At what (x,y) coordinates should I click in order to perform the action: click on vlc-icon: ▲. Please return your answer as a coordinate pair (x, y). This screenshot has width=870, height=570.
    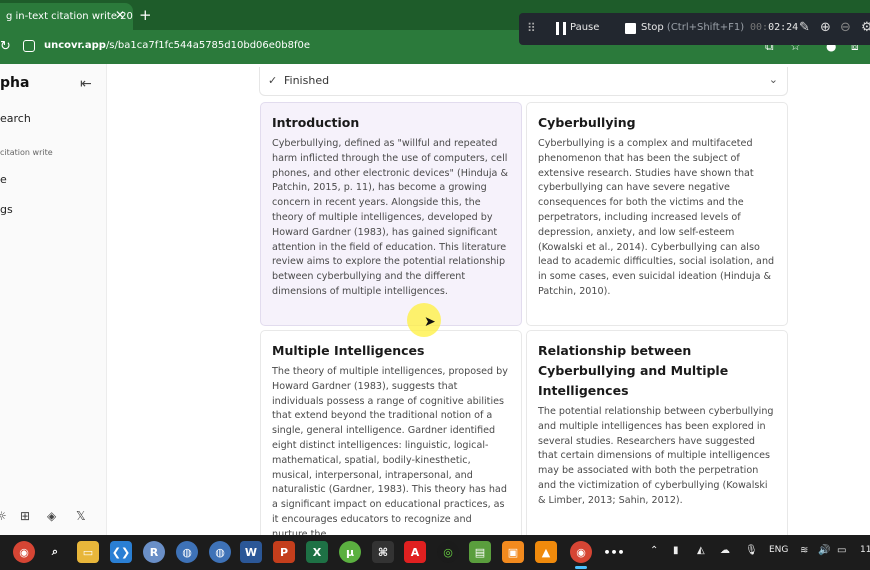
    Looking at the image, I should click on (546, 552).